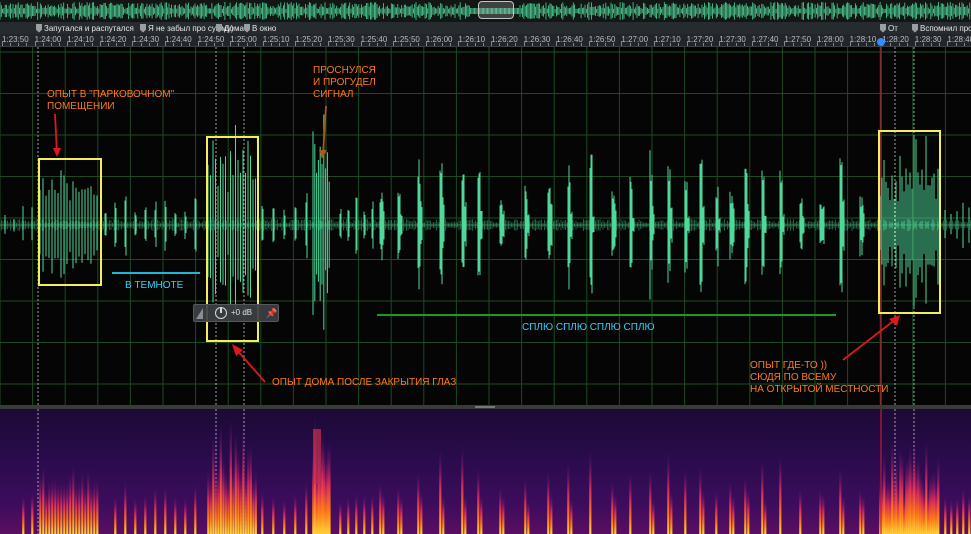  Describe the element at coordinates (264, 28) in the screenshot. I see `marker-label: В окно` at that location.